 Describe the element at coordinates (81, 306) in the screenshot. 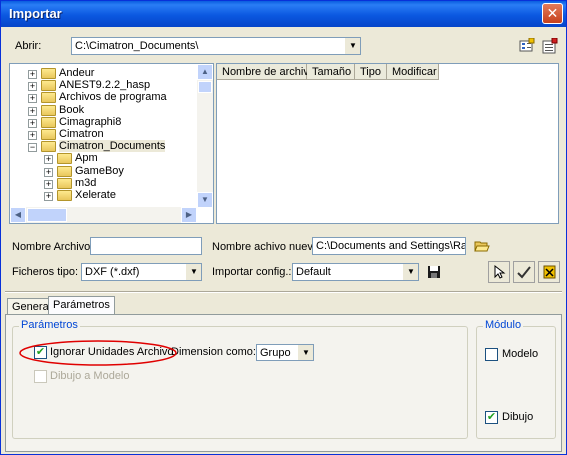

I see `tab-parametros: Parámetros` at that location.